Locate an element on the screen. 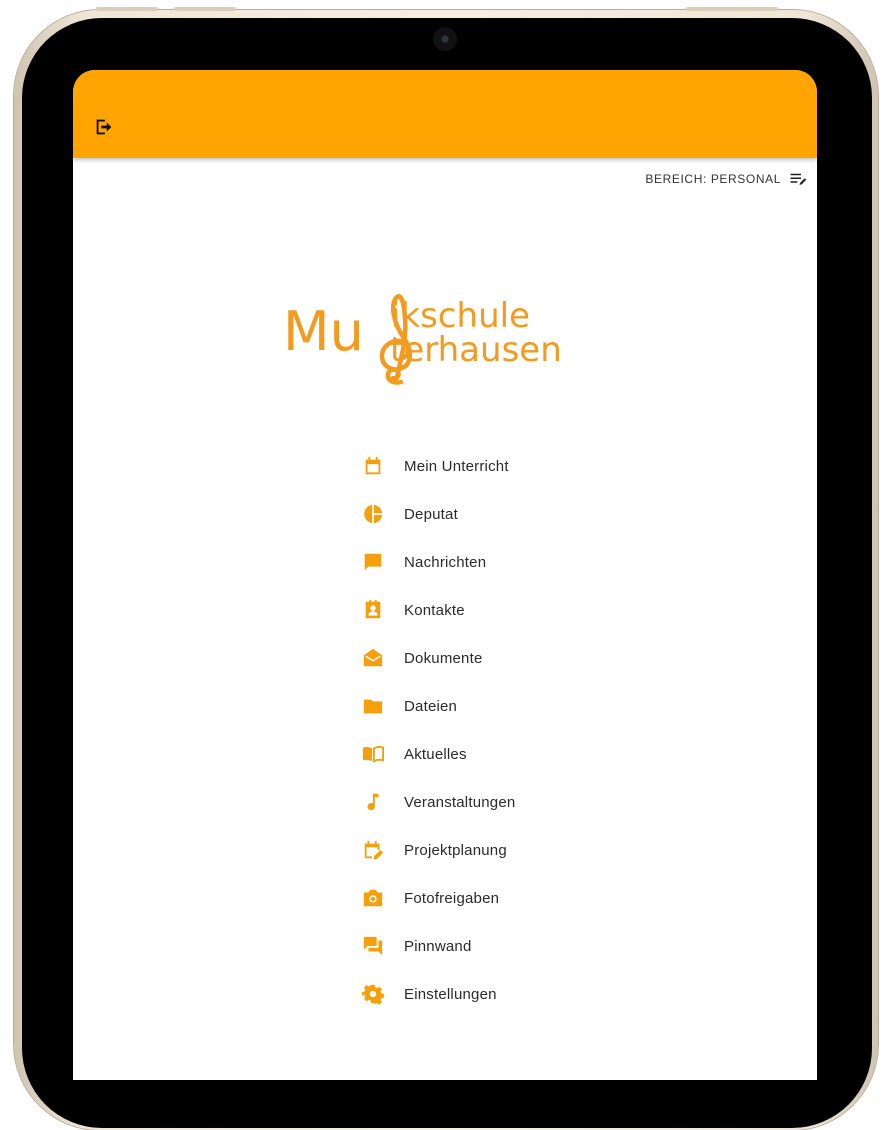  menu-item-label: Deputat is located at coordinates (431, 514).